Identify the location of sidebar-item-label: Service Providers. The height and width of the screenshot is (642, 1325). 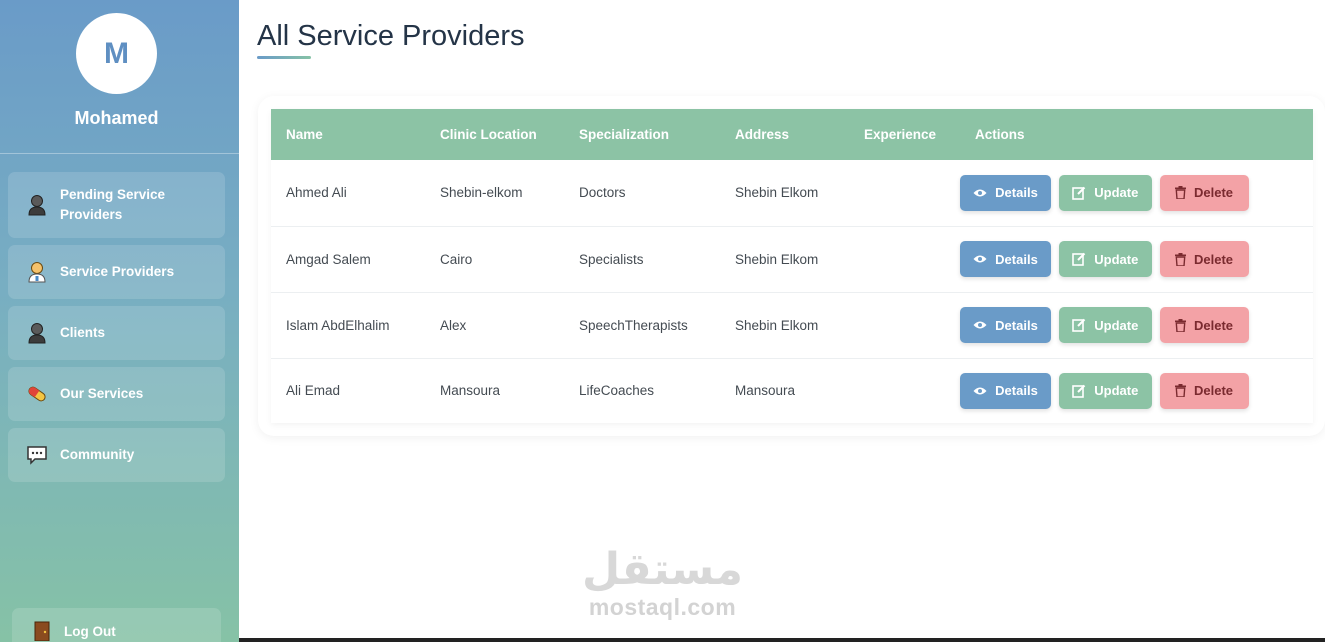
(117, 271).